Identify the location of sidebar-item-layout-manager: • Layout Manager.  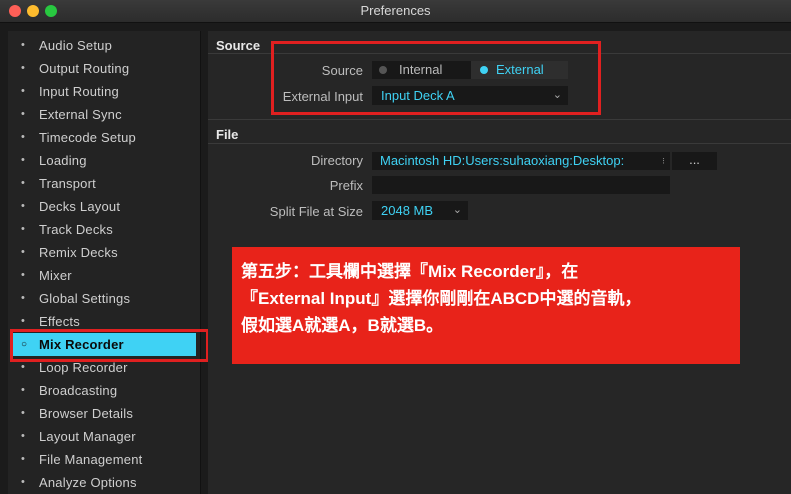
(104, 436).